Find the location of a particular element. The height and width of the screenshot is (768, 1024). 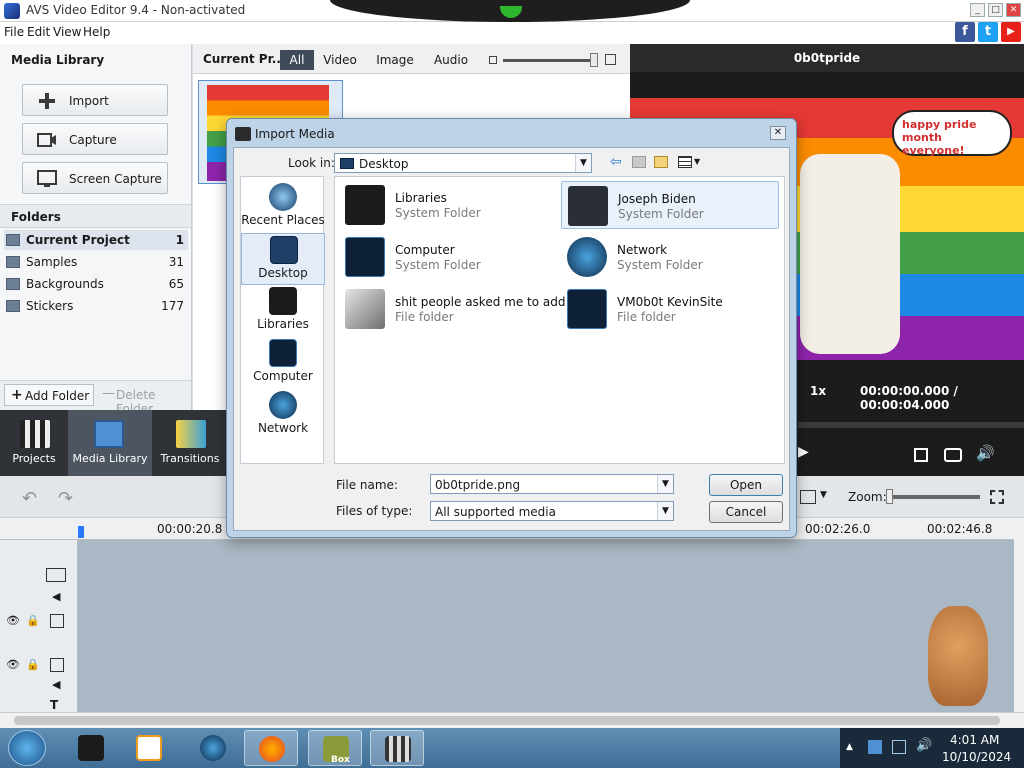

menu-edit: Edit is located at coordinates (38, 32).